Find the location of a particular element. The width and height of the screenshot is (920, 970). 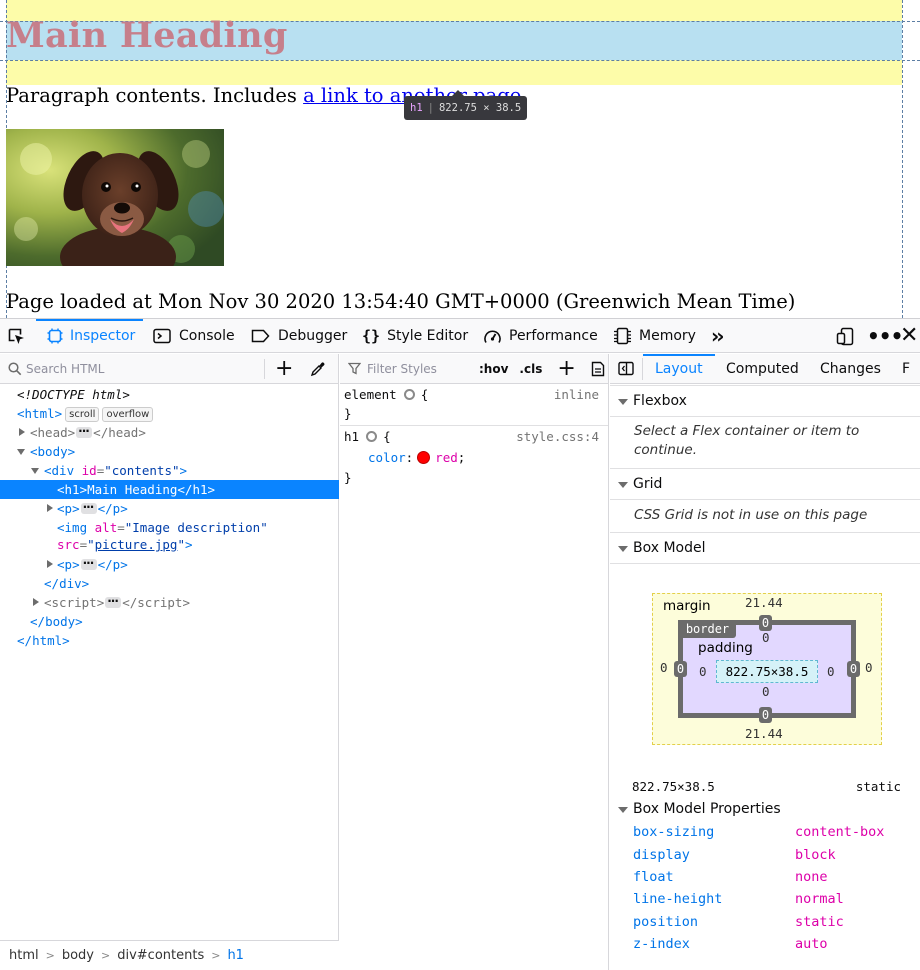

scroll-badge: scroll is located at coordinates (82, 414).